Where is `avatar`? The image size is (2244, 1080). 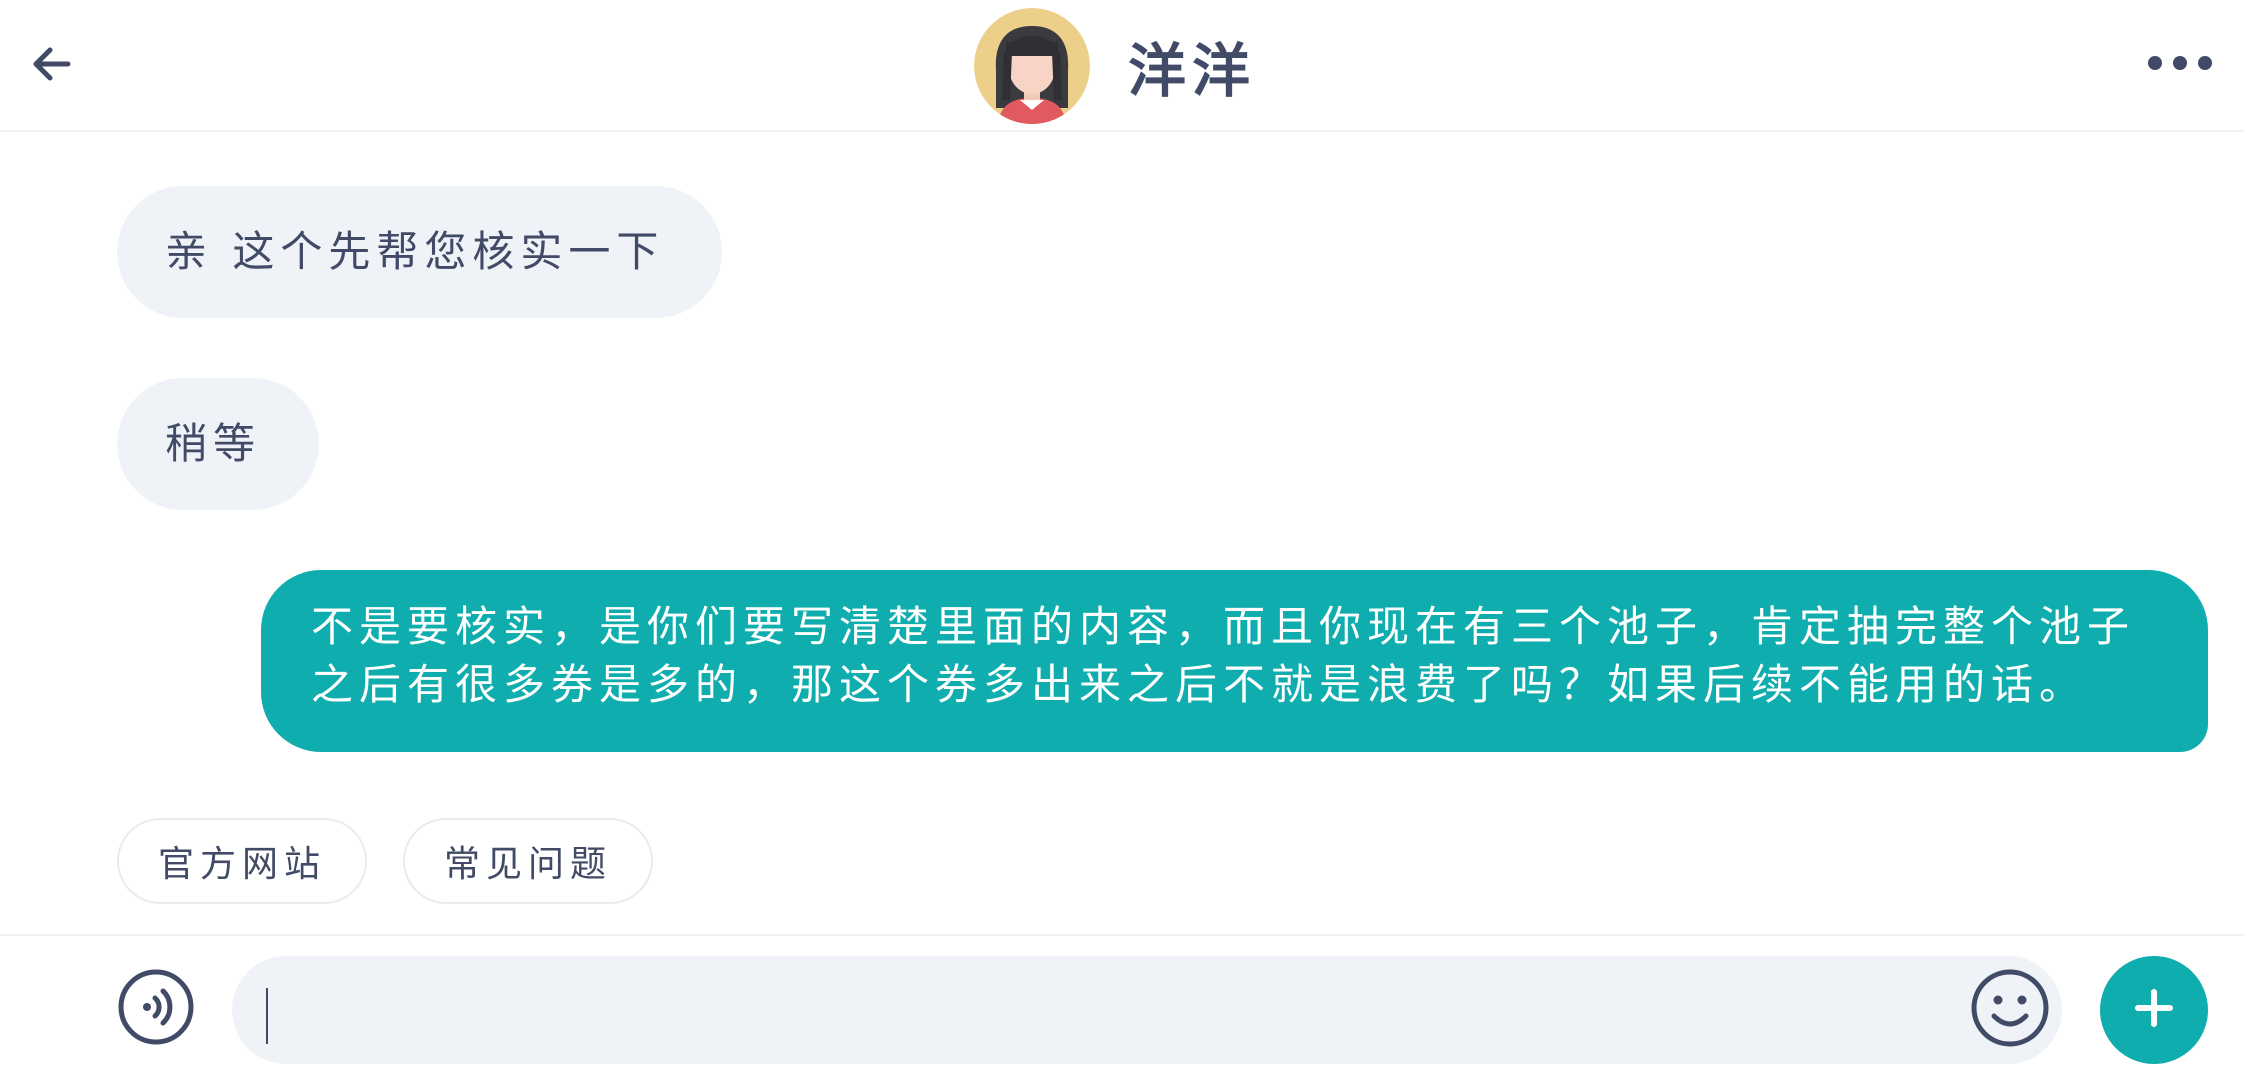 avatar is located at coordinates (1032, 66).